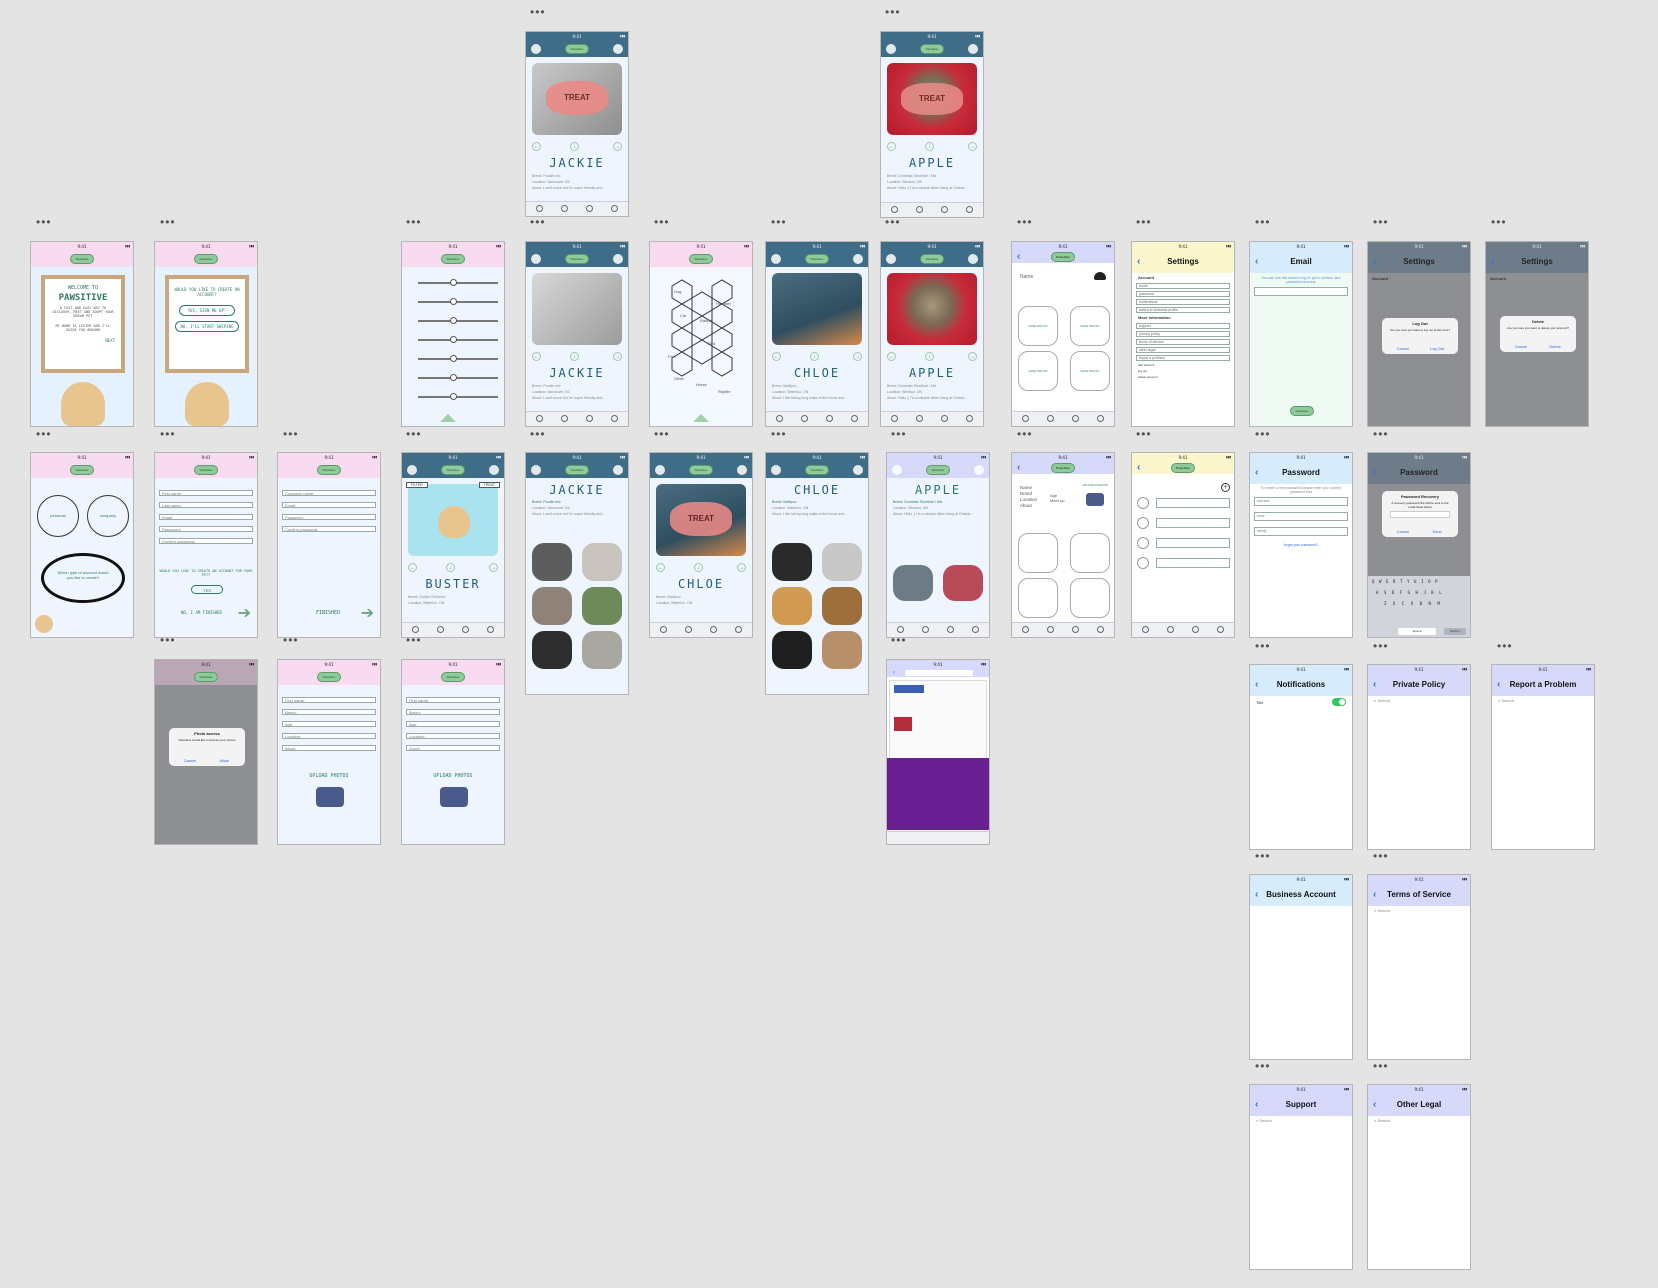  What do you see at coordinates (939, 673) in the screenshot?
I see `url-bar` at bounding box center [939, 673].